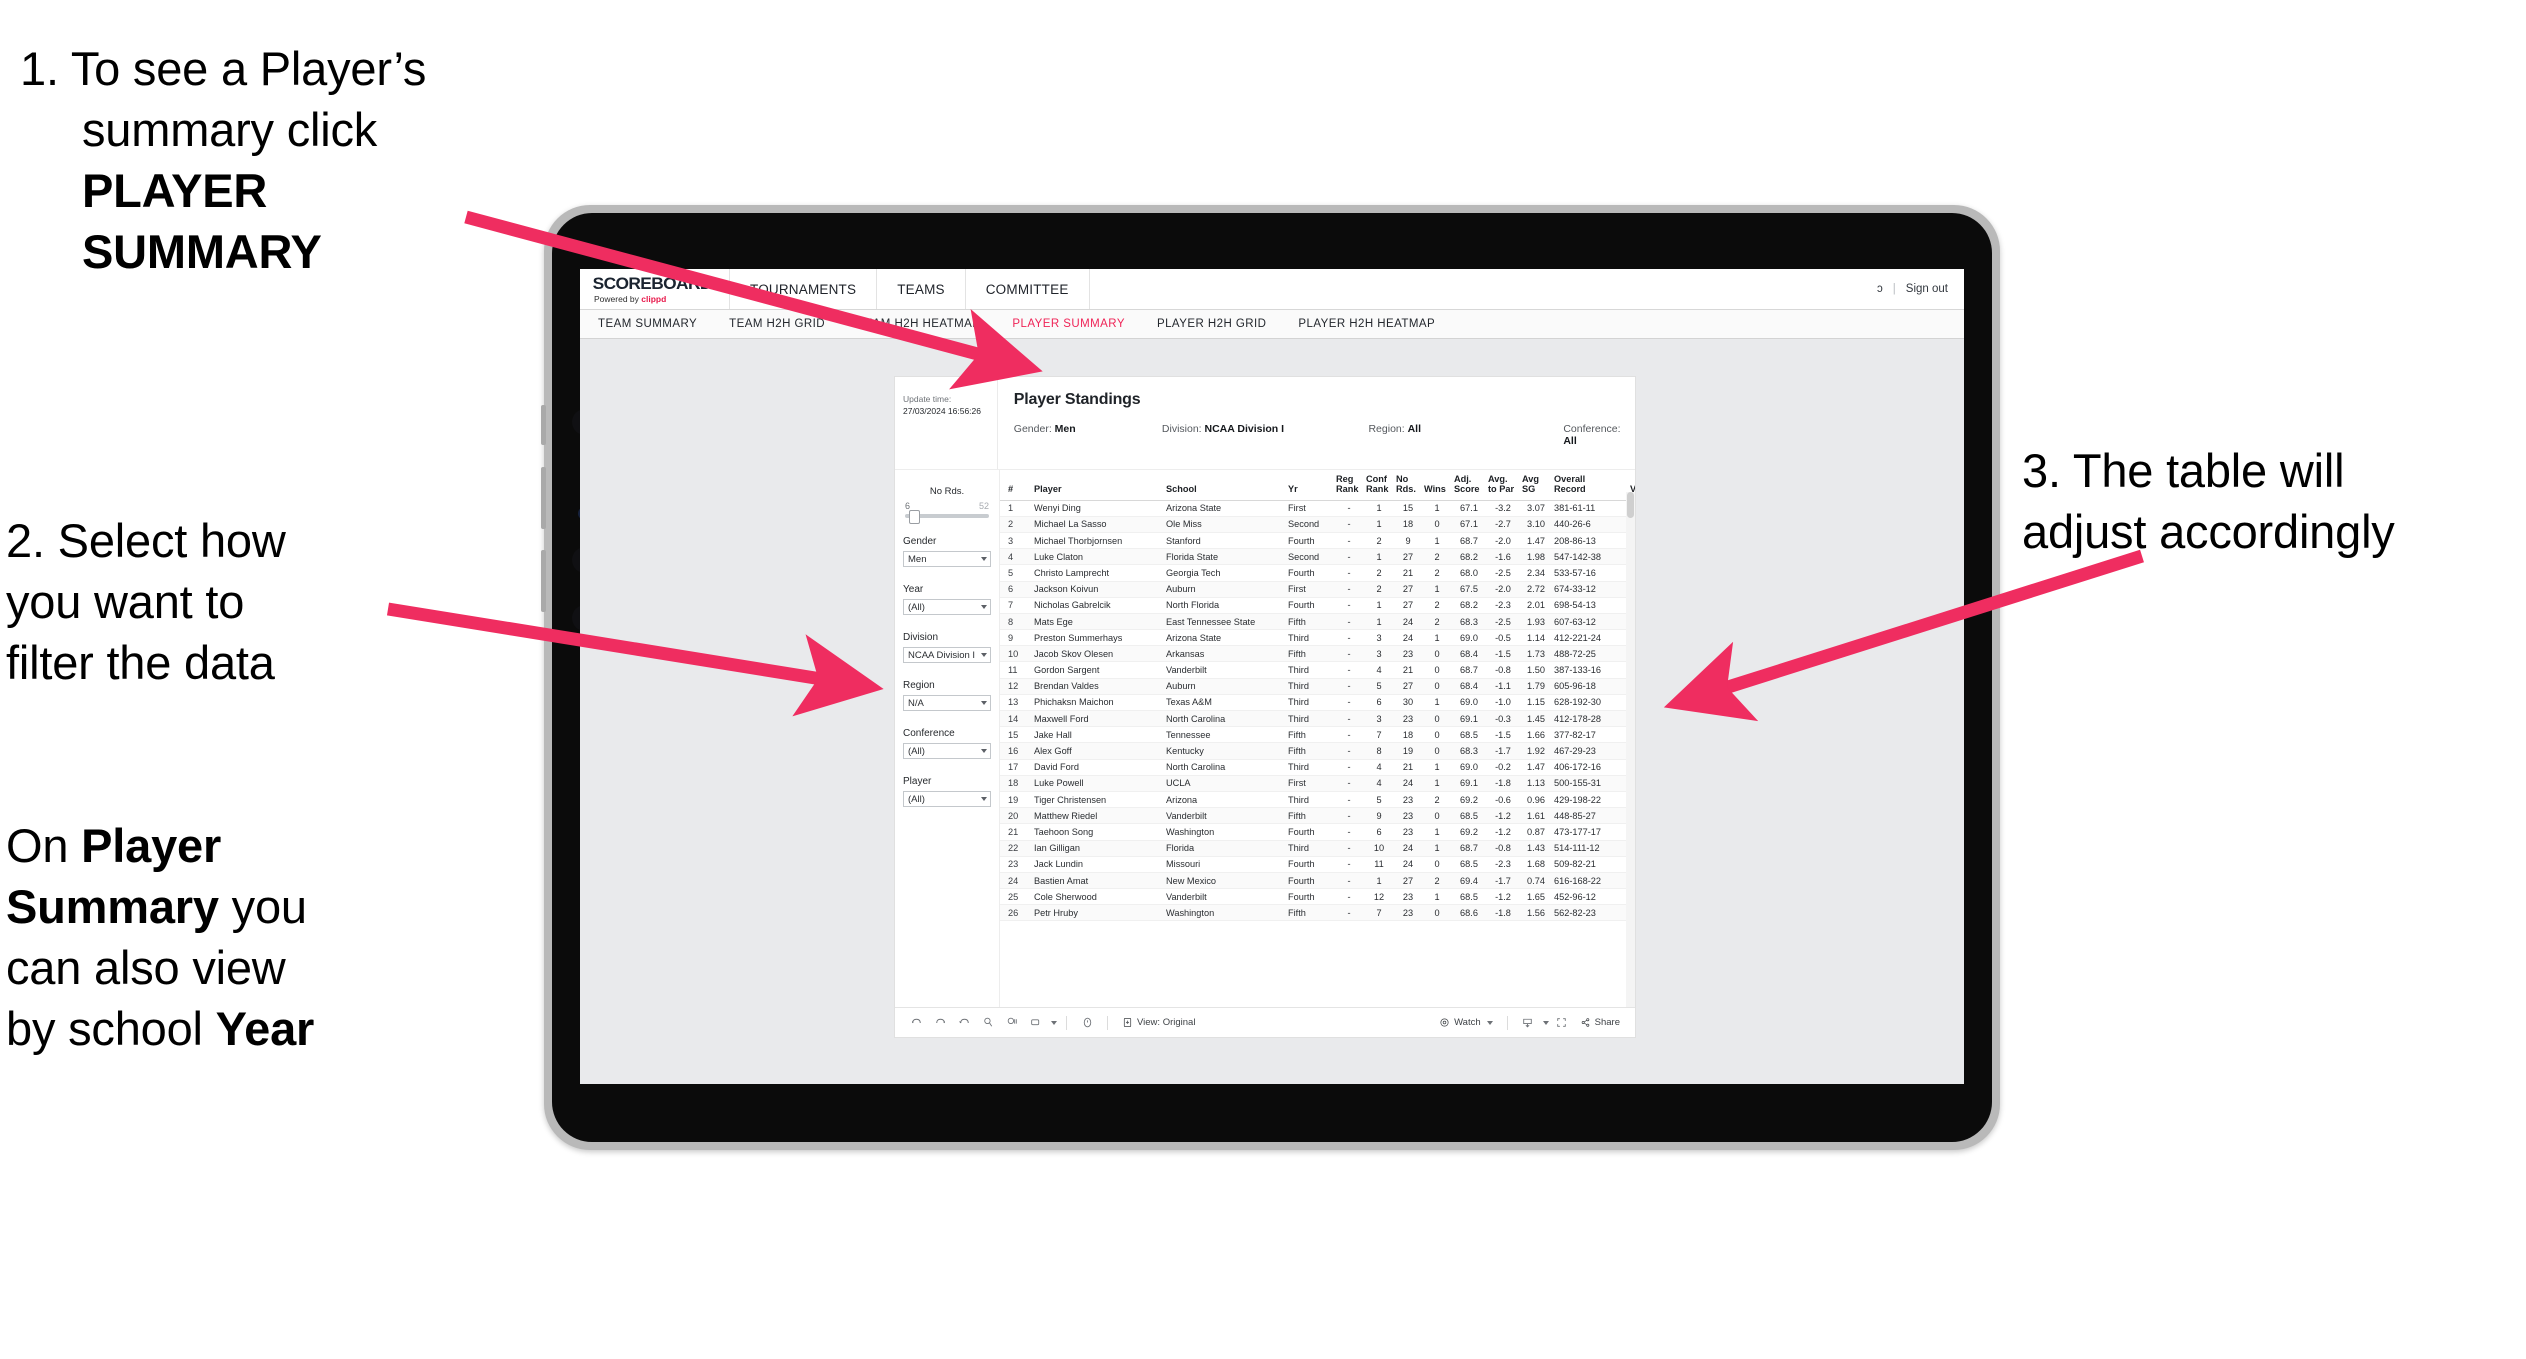  I want to click on col-wins: Wins, so click(1437, 485).